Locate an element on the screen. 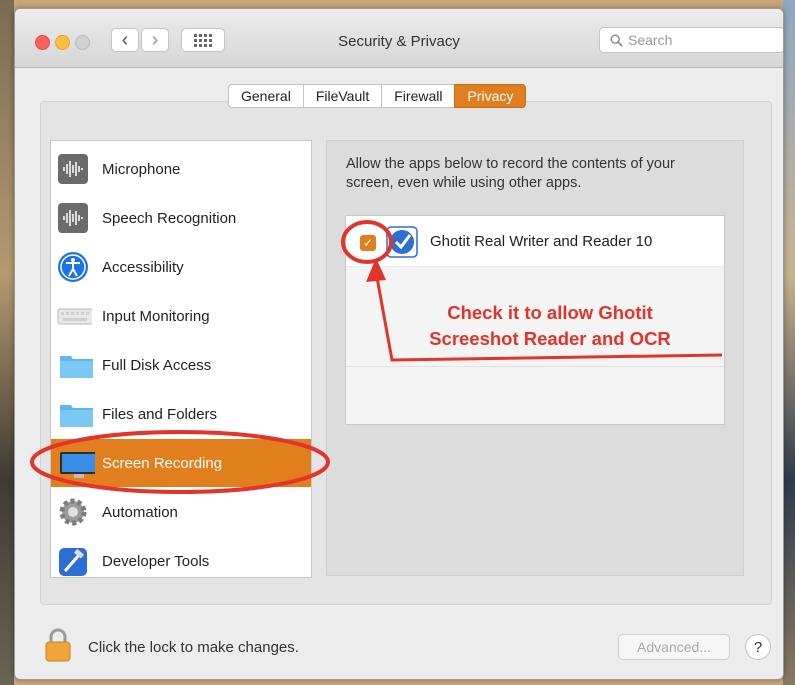  sidebar-item-screen-recording: Screen Recording is located at coordinates (181, 463).